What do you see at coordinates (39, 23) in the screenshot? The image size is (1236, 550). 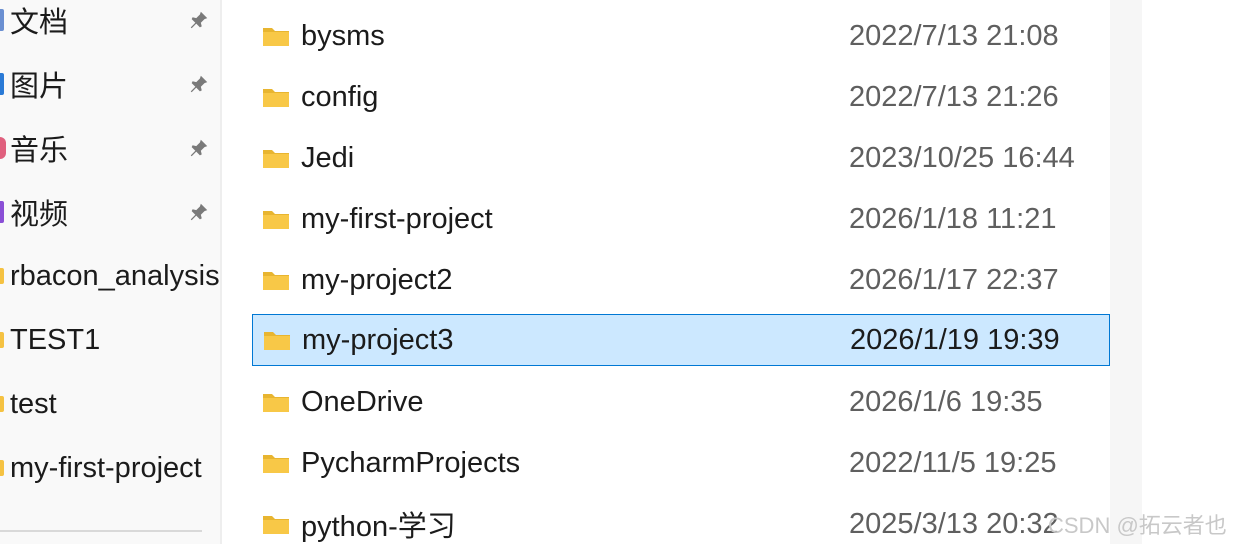 I see `sidebar-item-label: 文档` at bounding box center [39, 23].